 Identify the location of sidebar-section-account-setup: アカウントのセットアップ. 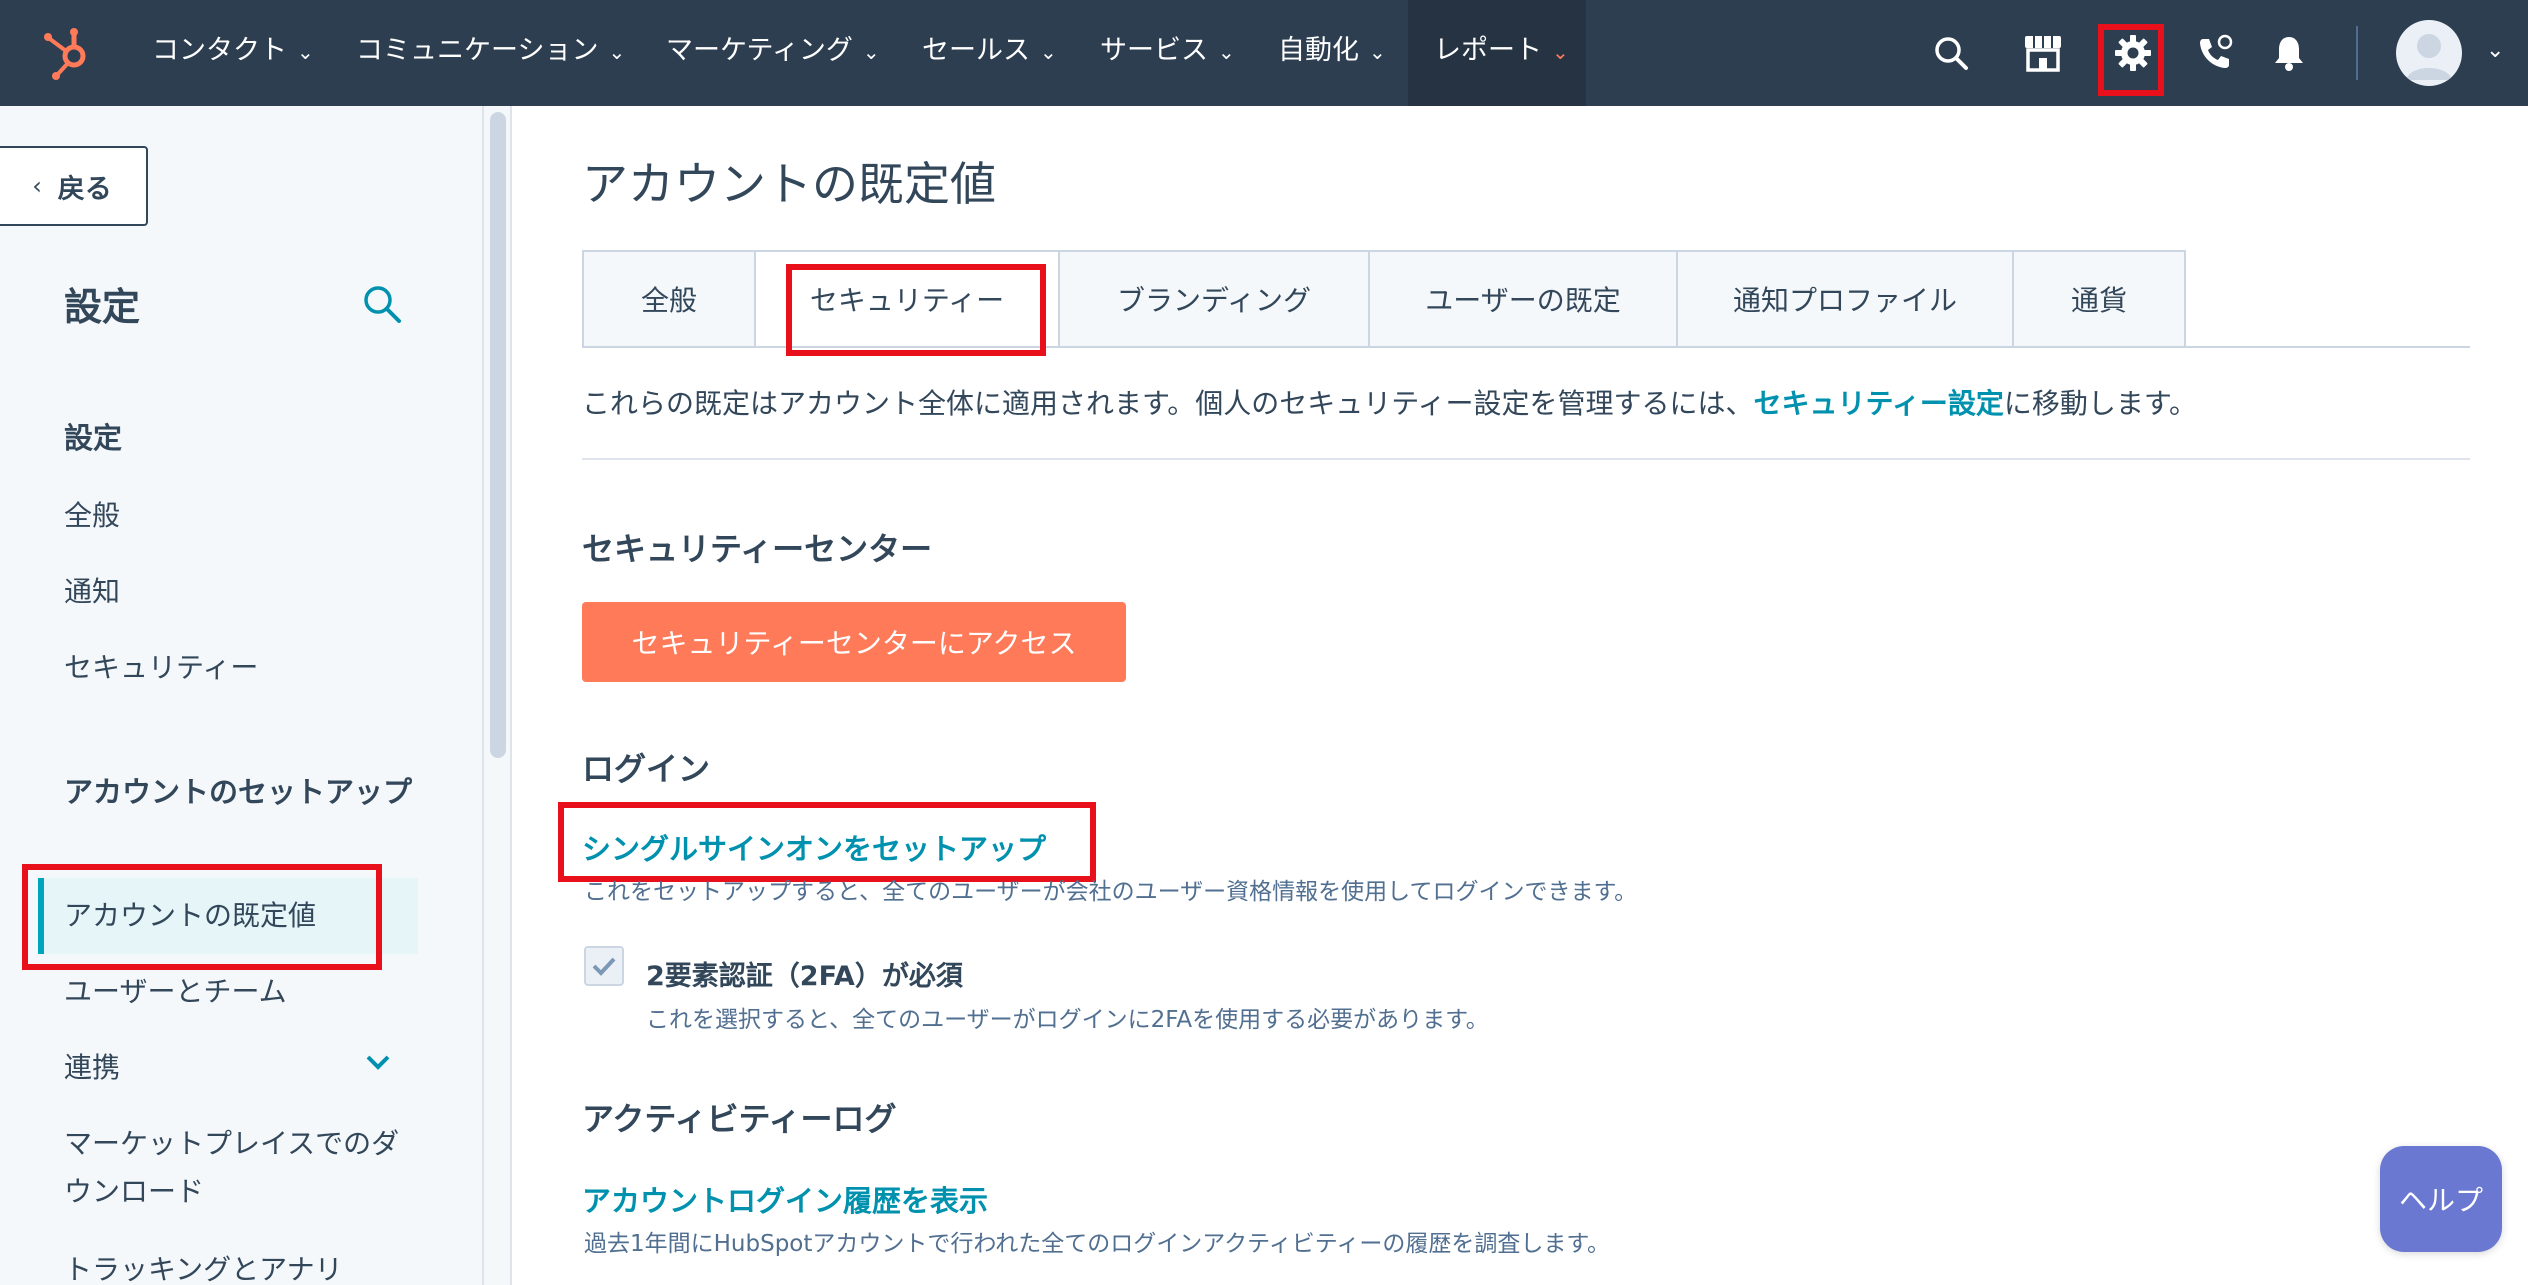
(238, 792).